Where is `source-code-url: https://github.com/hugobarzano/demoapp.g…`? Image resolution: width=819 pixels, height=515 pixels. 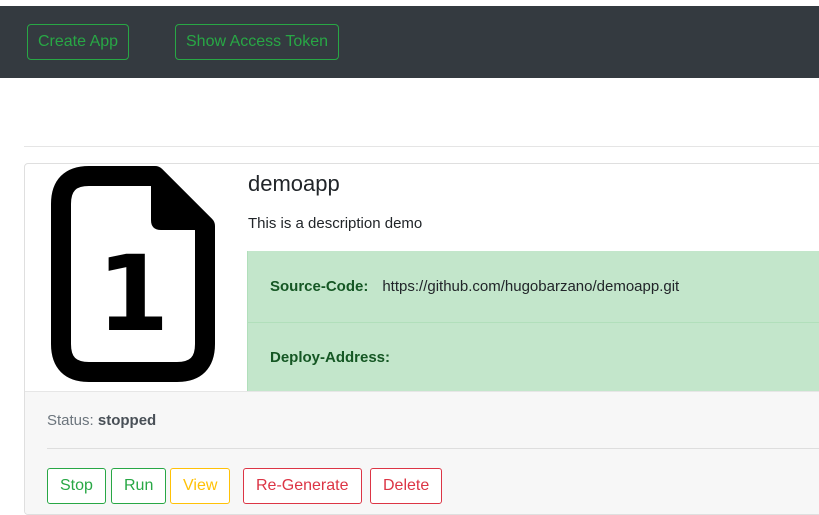
source-code-url: https://github.com/hugobarzano/demoapp.g… is located at coordinates (531, 286).